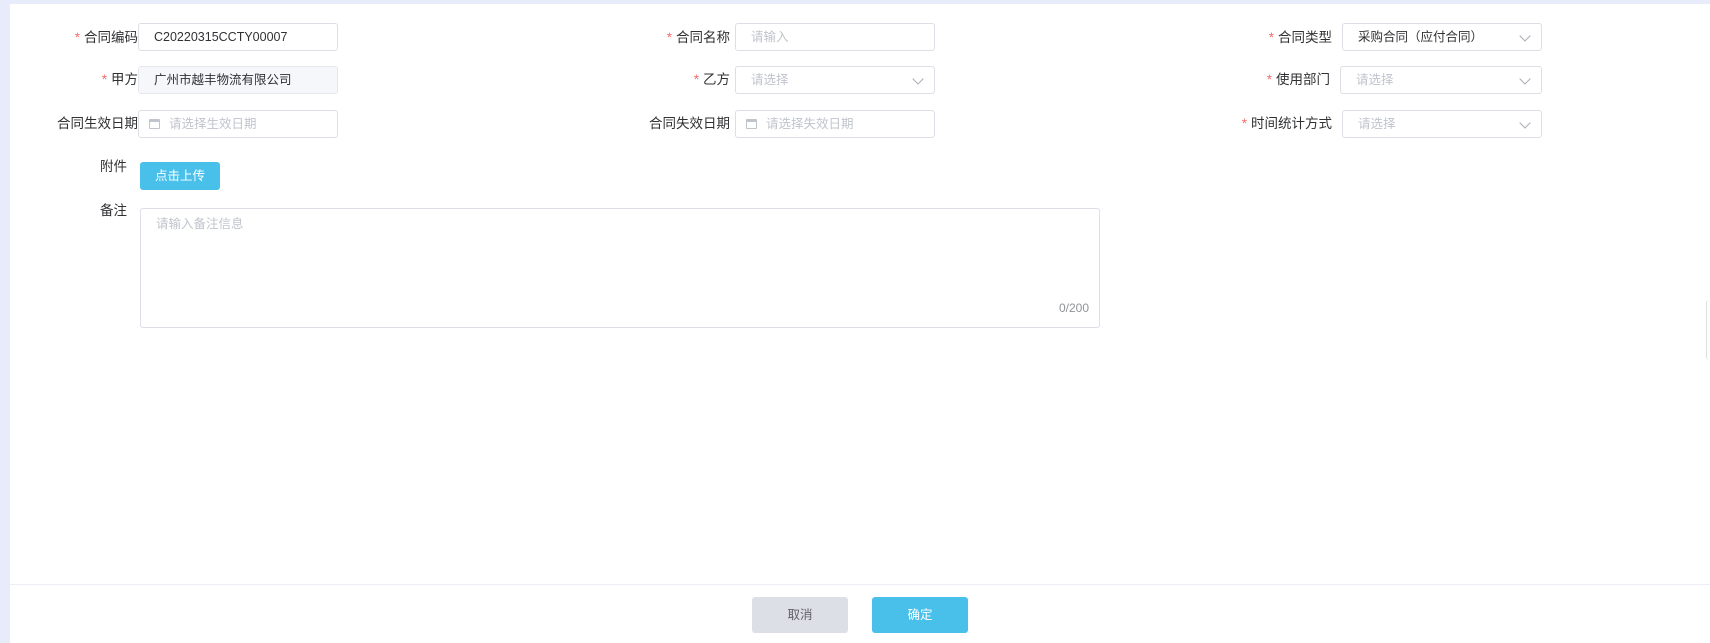 This screenshot has height=643, width=1710. What do you see at coordinates (97, 123) in the screenshot?
I see `effective-date-label: 合同生效日期` at bounding box center [97, 123].